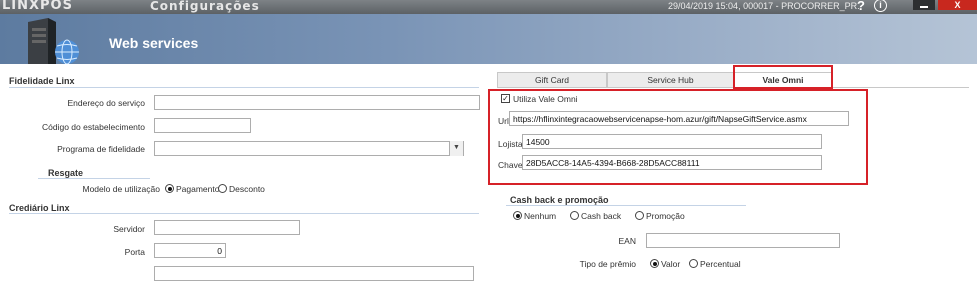  What do you see at coordinates (510, 165) in the screenshot?
I see `chave-label: Chave` at bounding box center [510, 165].